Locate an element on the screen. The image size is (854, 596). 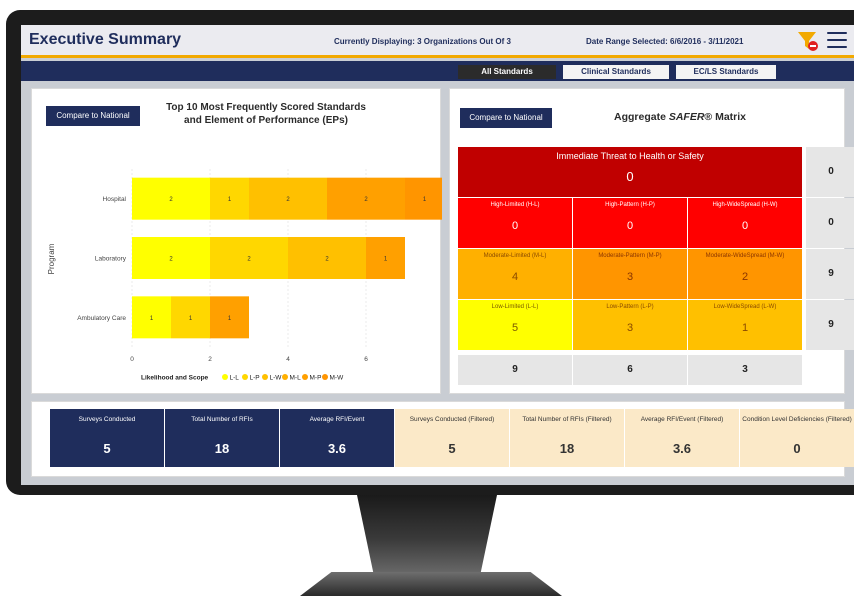
safer-cell: High-Limited (H-L) 0 is located at coordinates (515, 223).